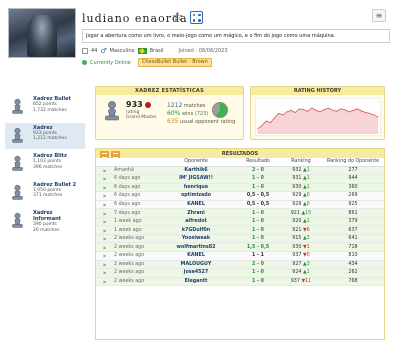 This screenshot has height=340, width=400. I want to click on table-row: ▶ 6 days ago IM' JIGSAW!! 1 - 0 931 ▲1 944, so click(240, 179).